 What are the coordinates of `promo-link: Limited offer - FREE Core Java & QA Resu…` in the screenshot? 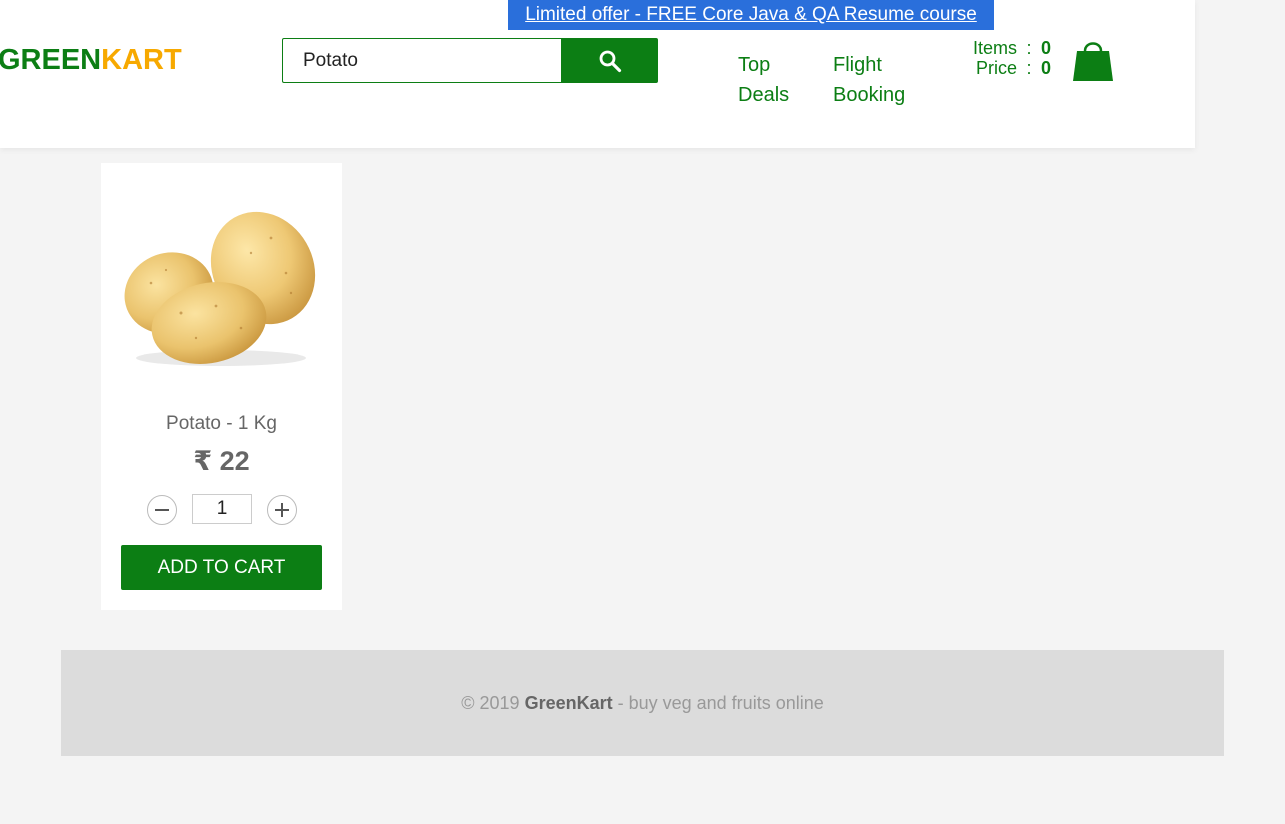 It's located at (751, 15).